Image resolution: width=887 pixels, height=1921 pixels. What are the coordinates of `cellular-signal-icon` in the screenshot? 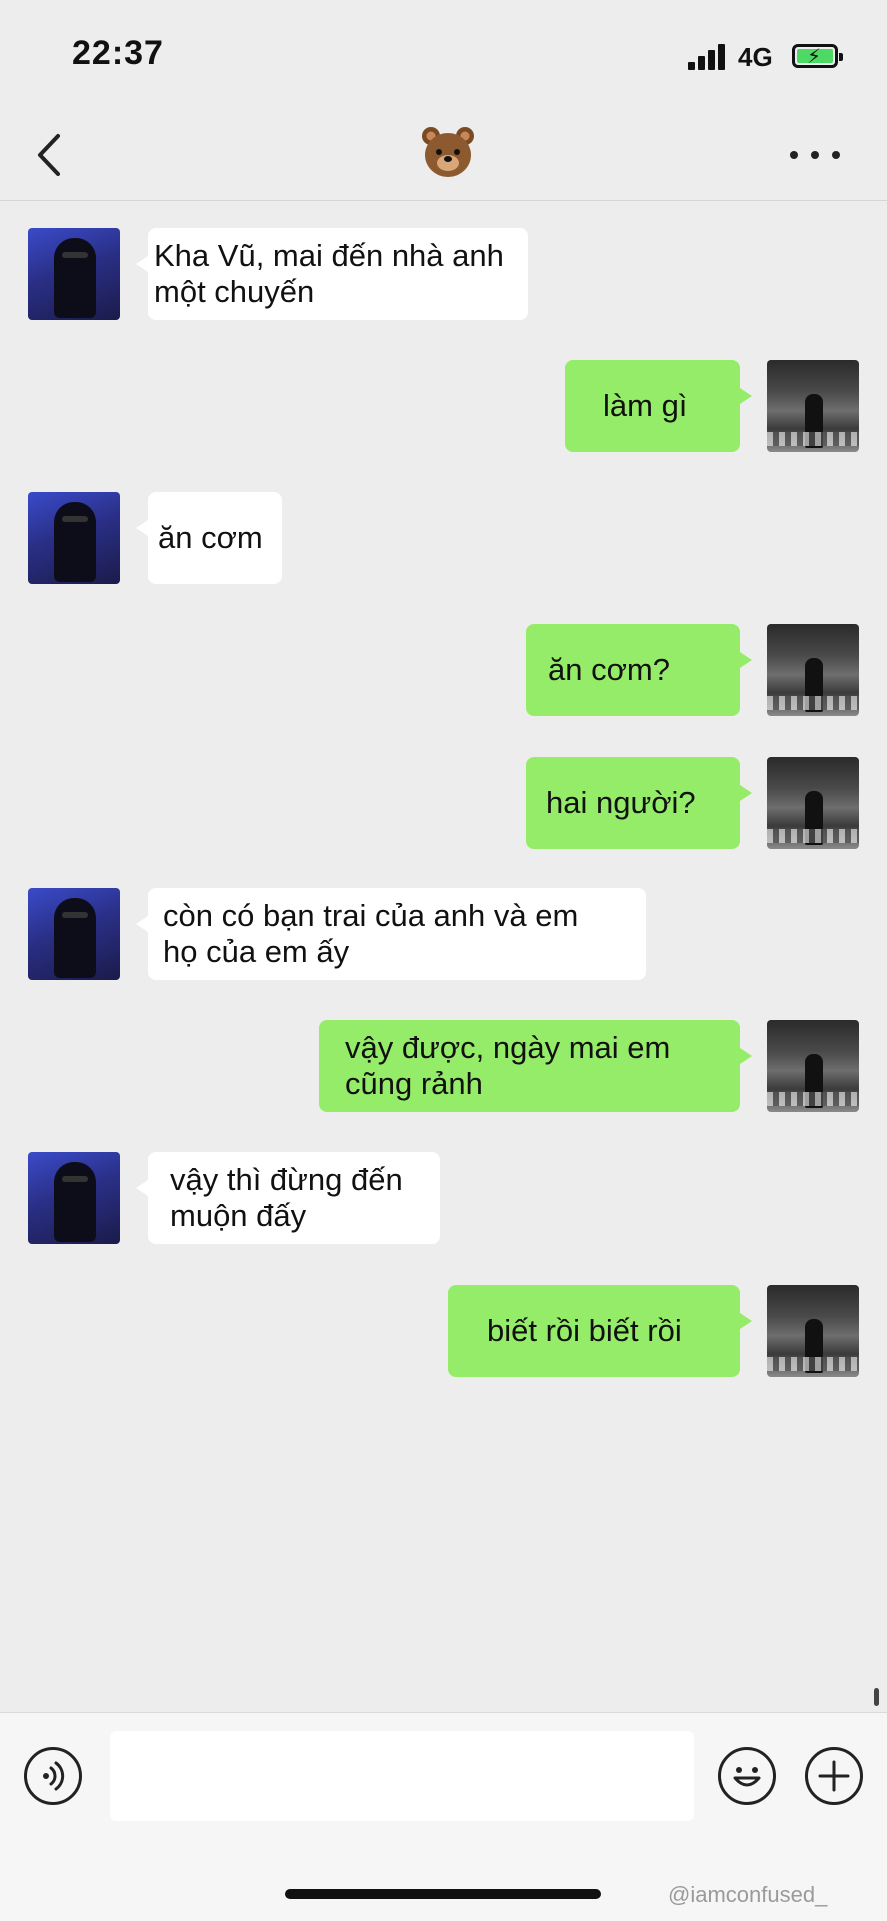 It's located at (708, 57).